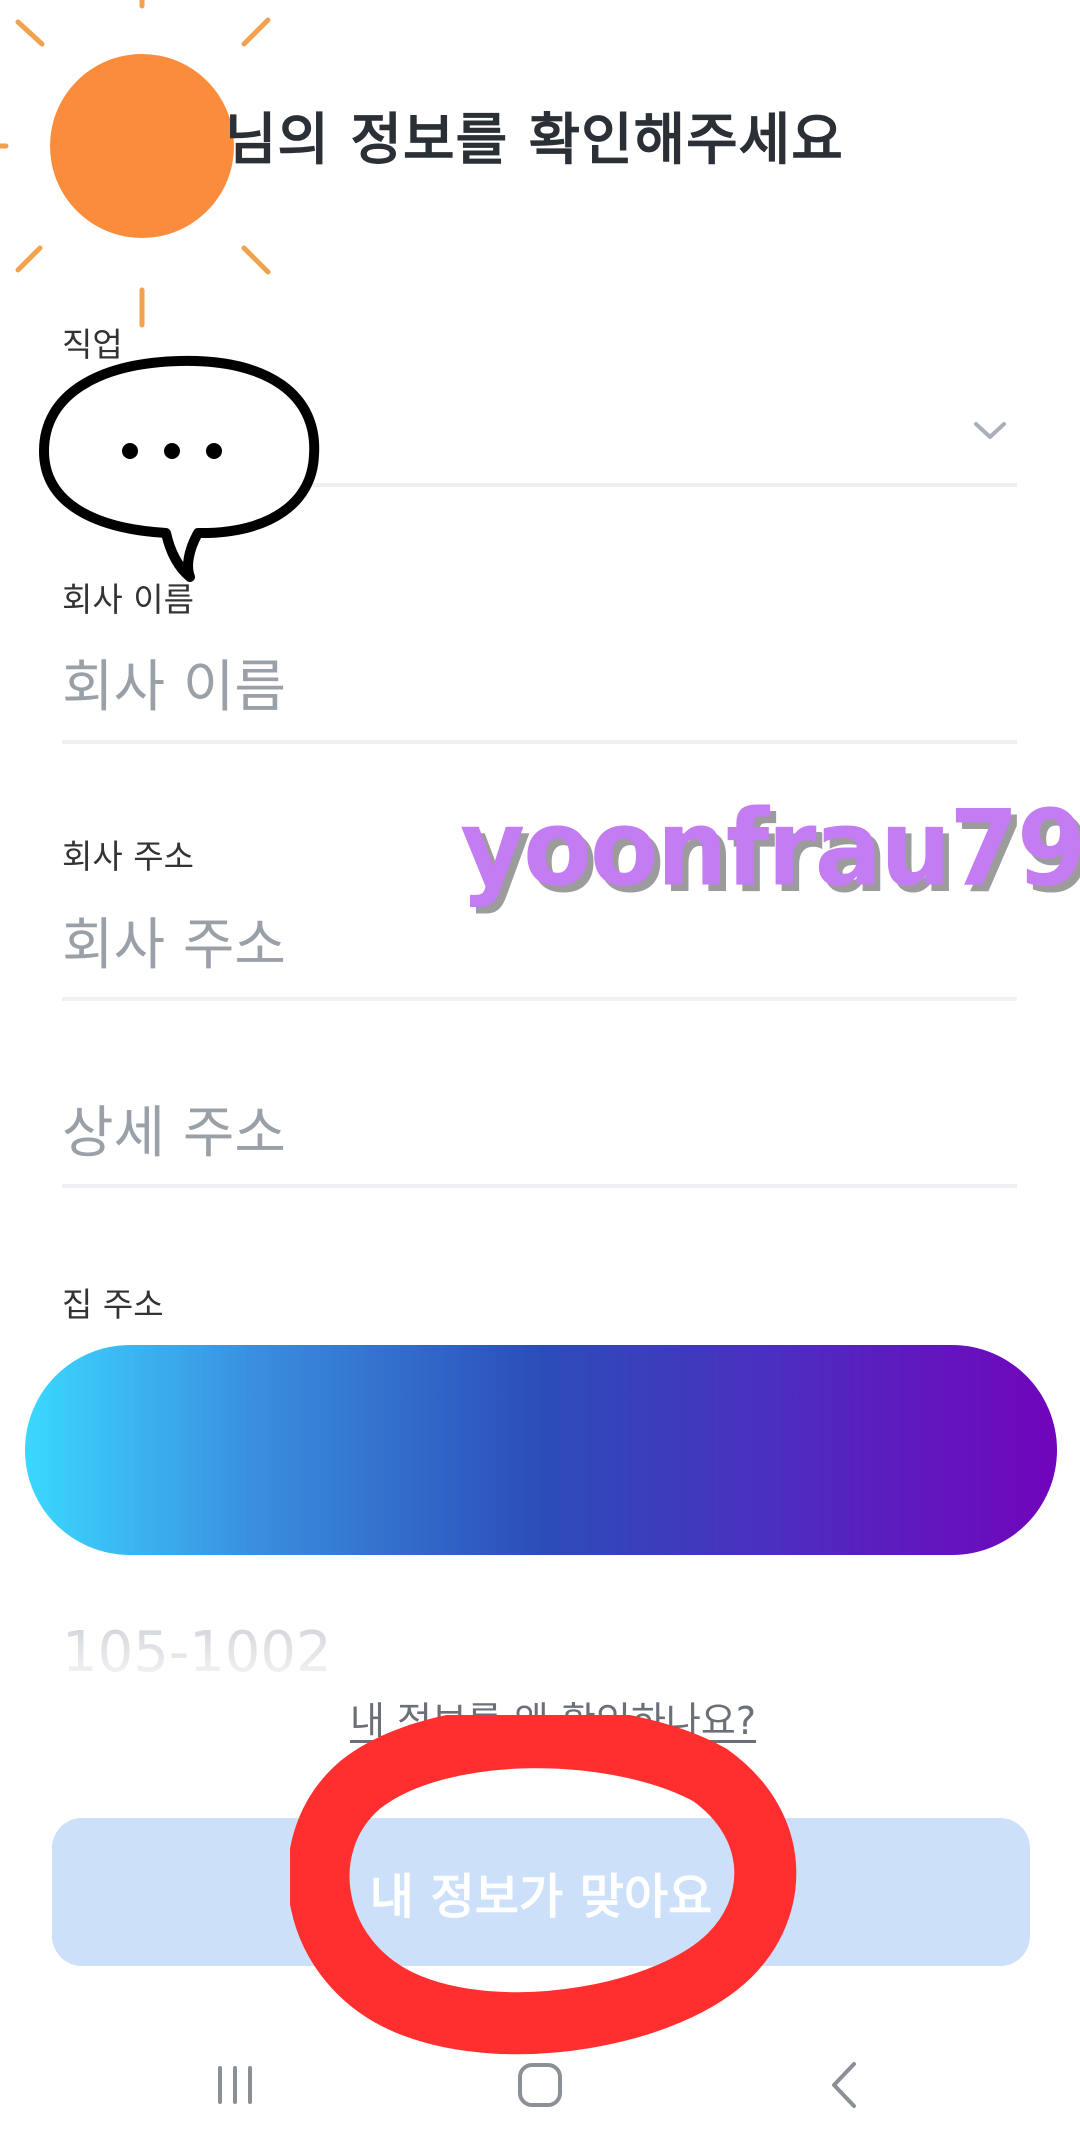 The height and width of the screenshot is (2141, 1080). I want to click on company-name-label: 회사 이름, so click(128, 599).